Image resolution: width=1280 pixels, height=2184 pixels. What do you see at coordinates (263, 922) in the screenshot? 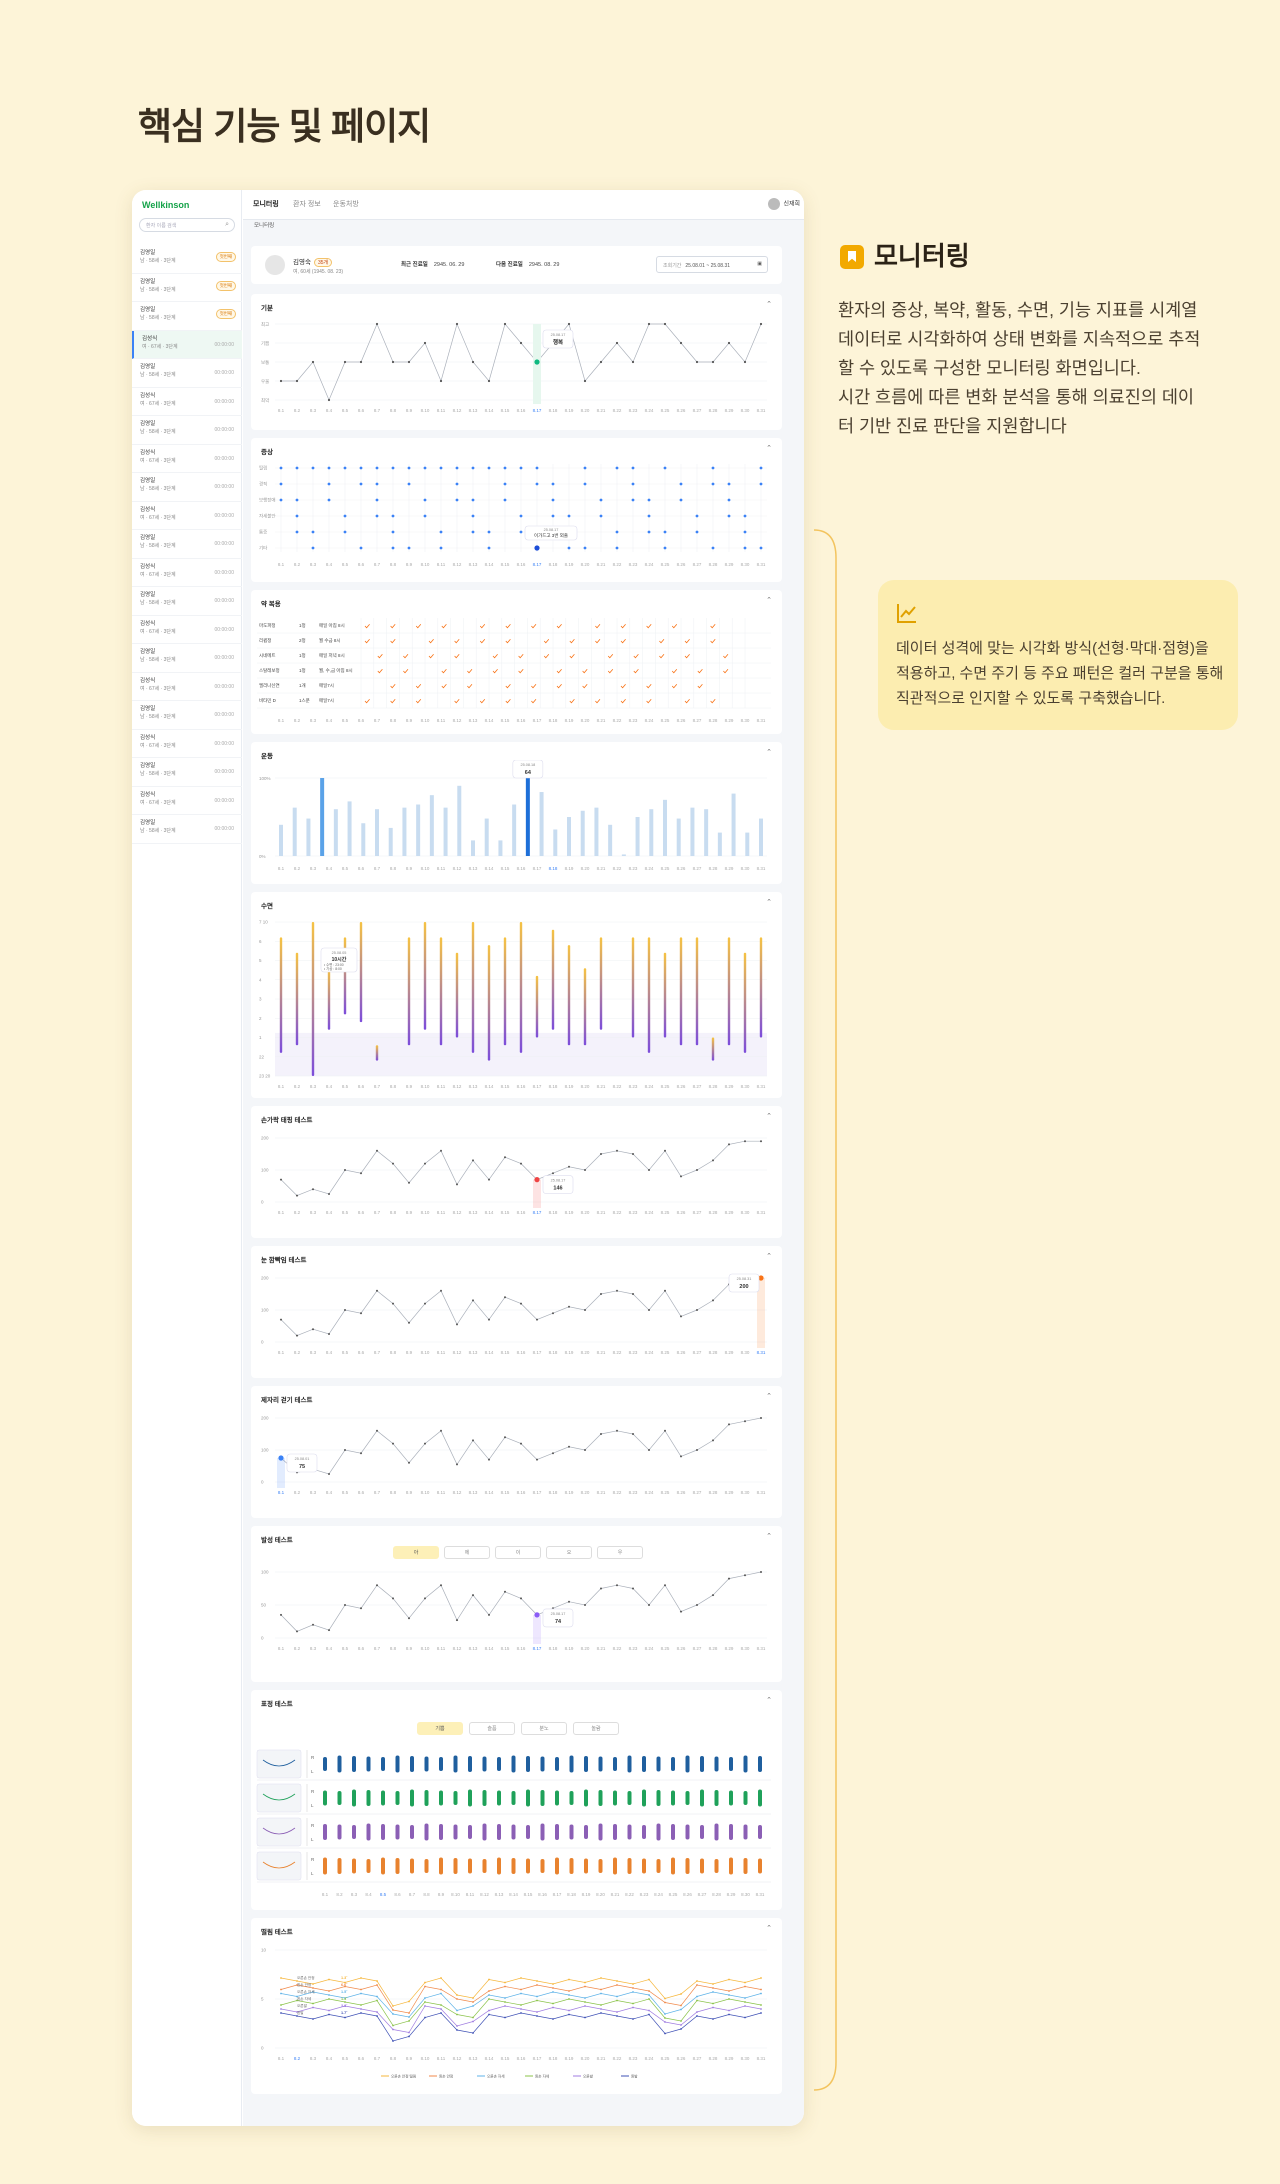
I see `y-tick-label: 7 10` at bounding box center [263, 922].